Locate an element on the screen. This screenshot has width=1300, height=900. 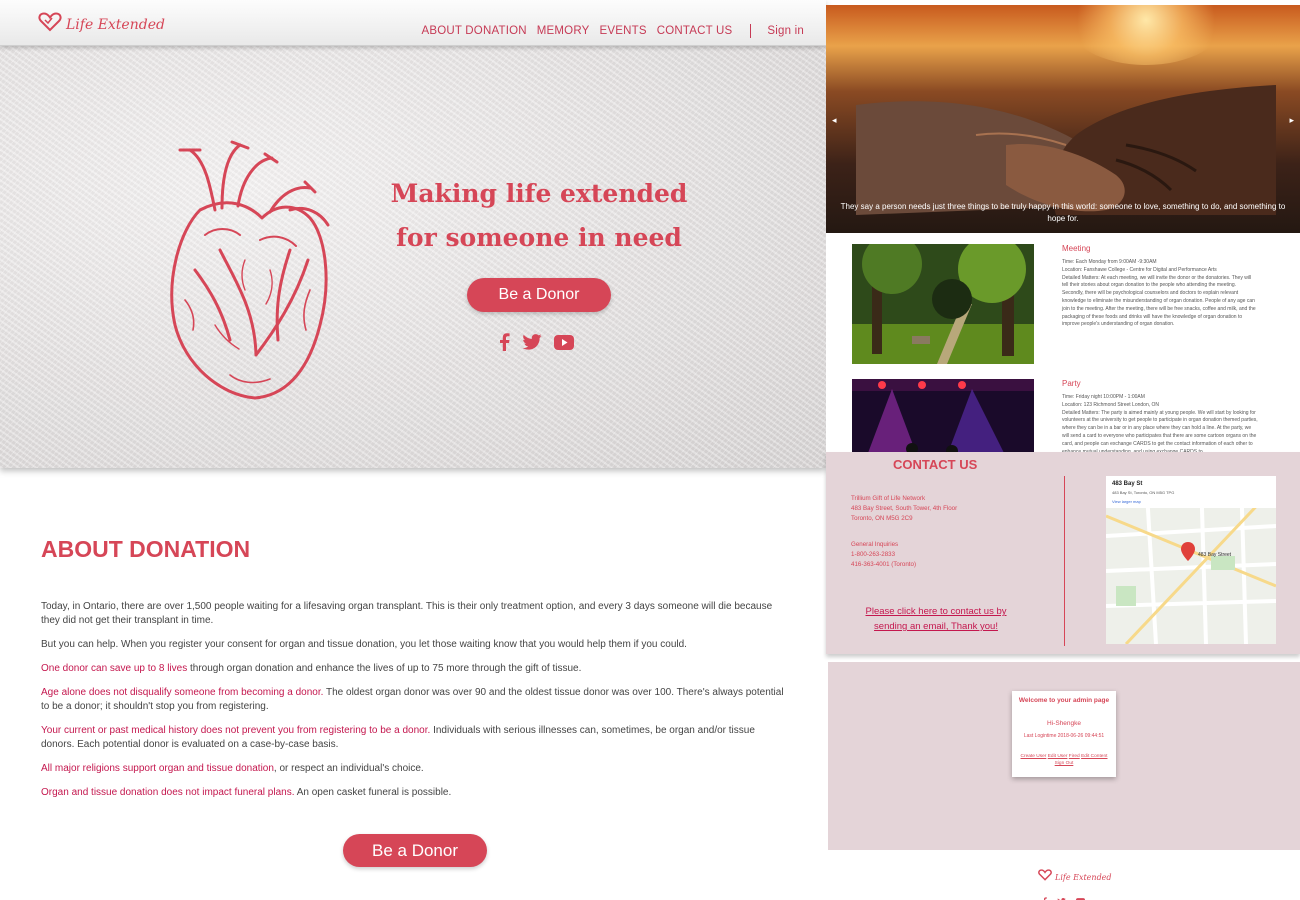
event-title: Meeting is located at coordinates (1076, 248).